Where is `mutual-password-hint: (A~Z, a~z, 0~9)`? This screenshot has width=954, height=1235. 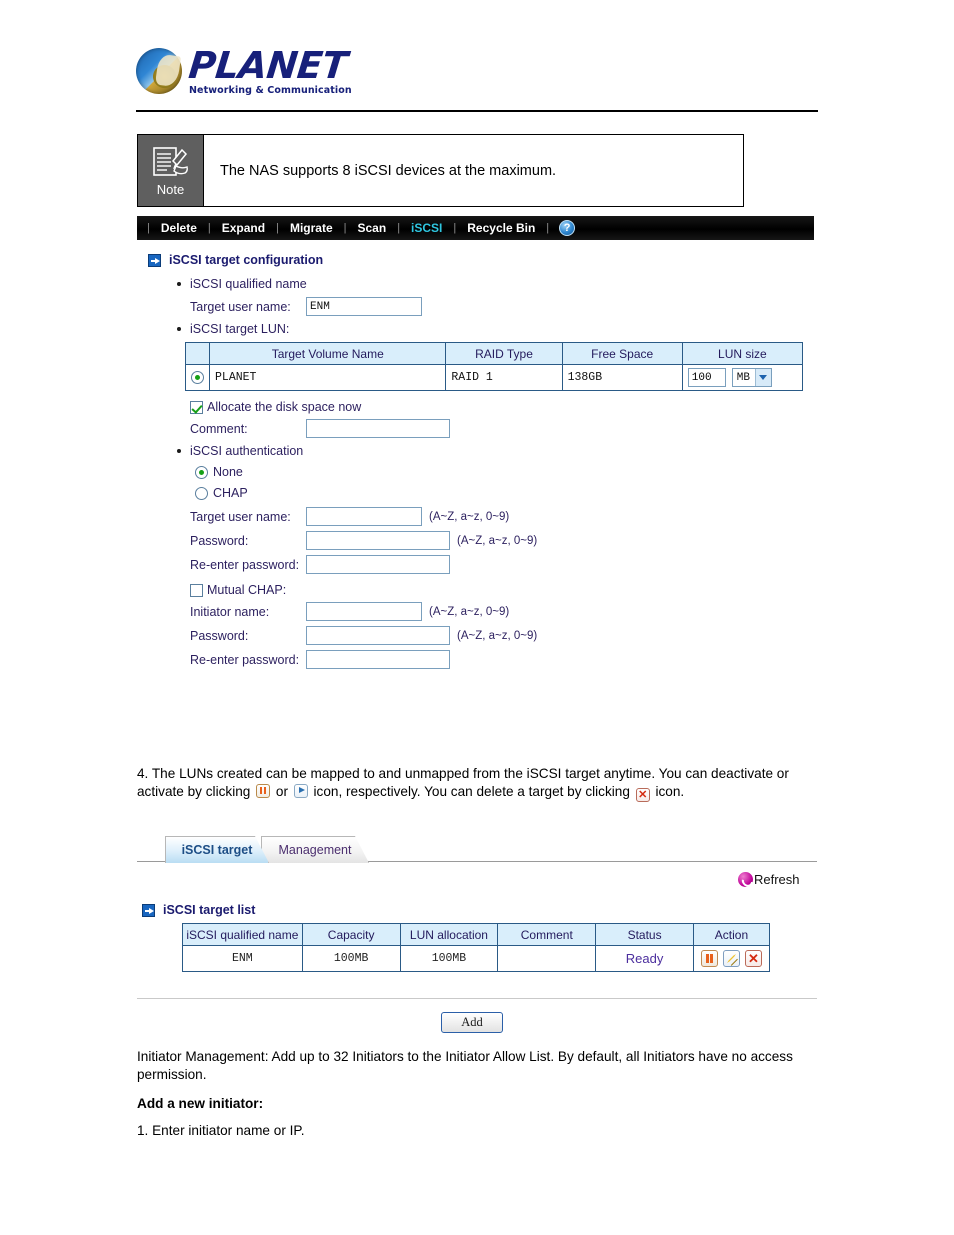
mutual-password-hint: (A~Z, a~z, 0~9) is located at coordinates (497, 635).